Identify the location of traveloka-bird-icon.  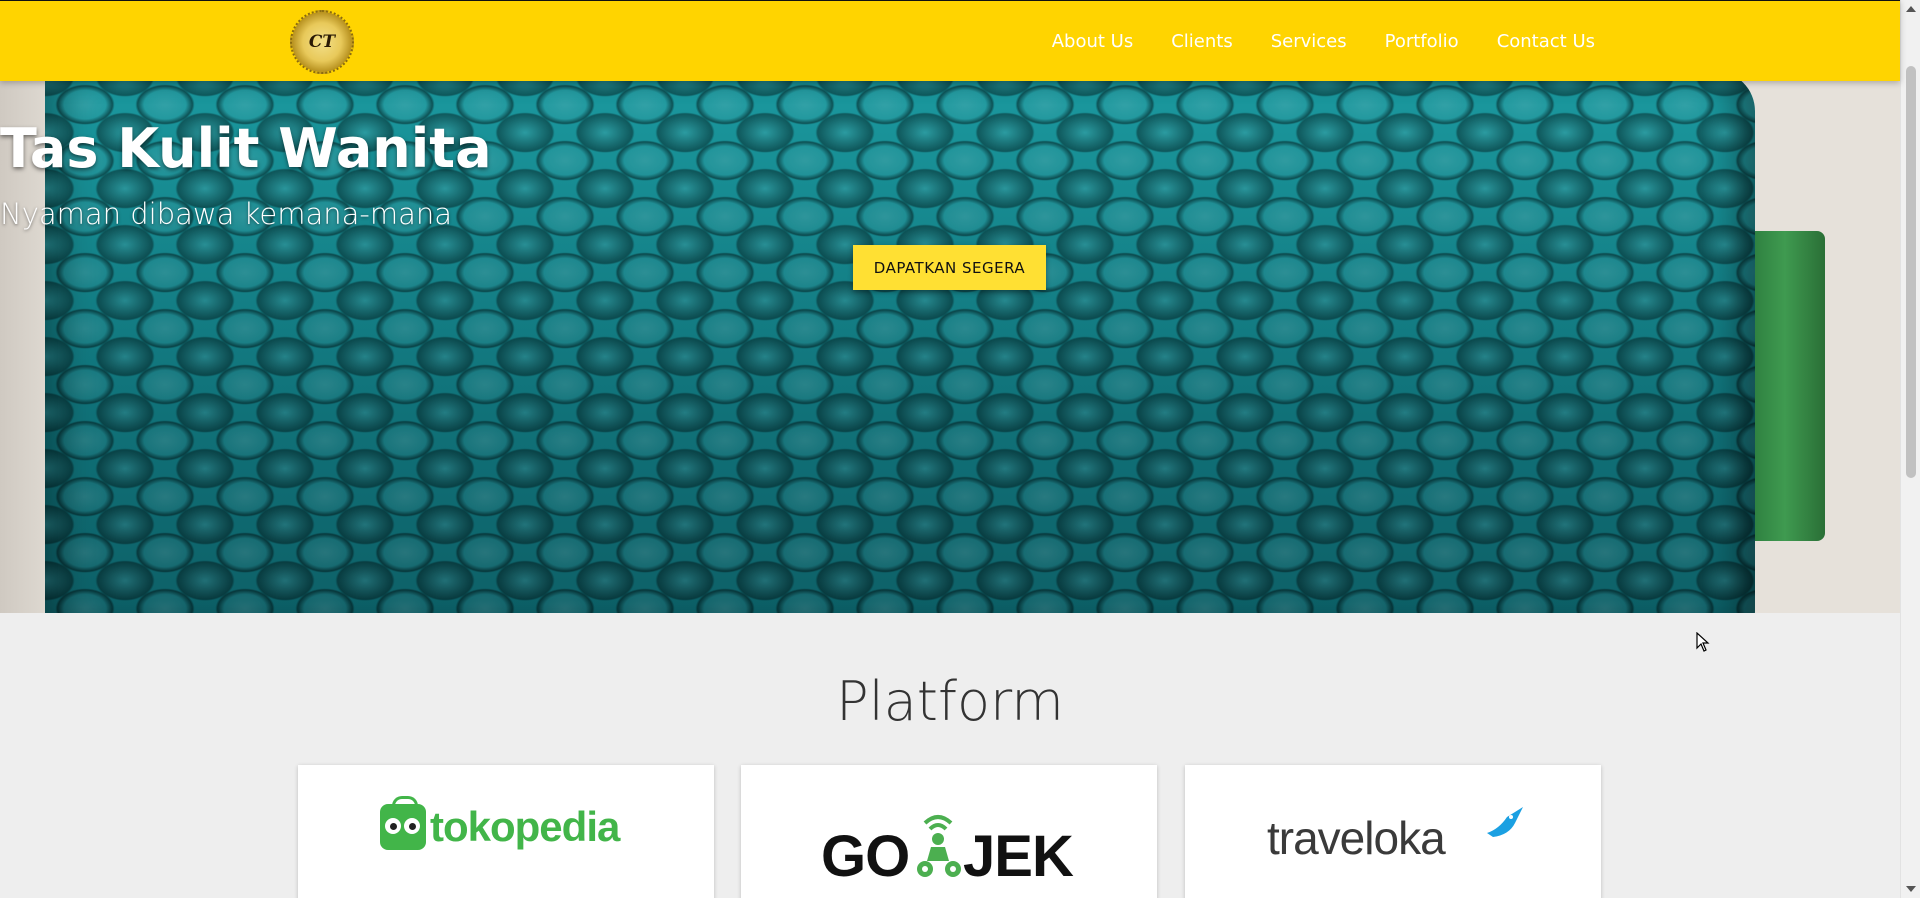
(1505, 822).